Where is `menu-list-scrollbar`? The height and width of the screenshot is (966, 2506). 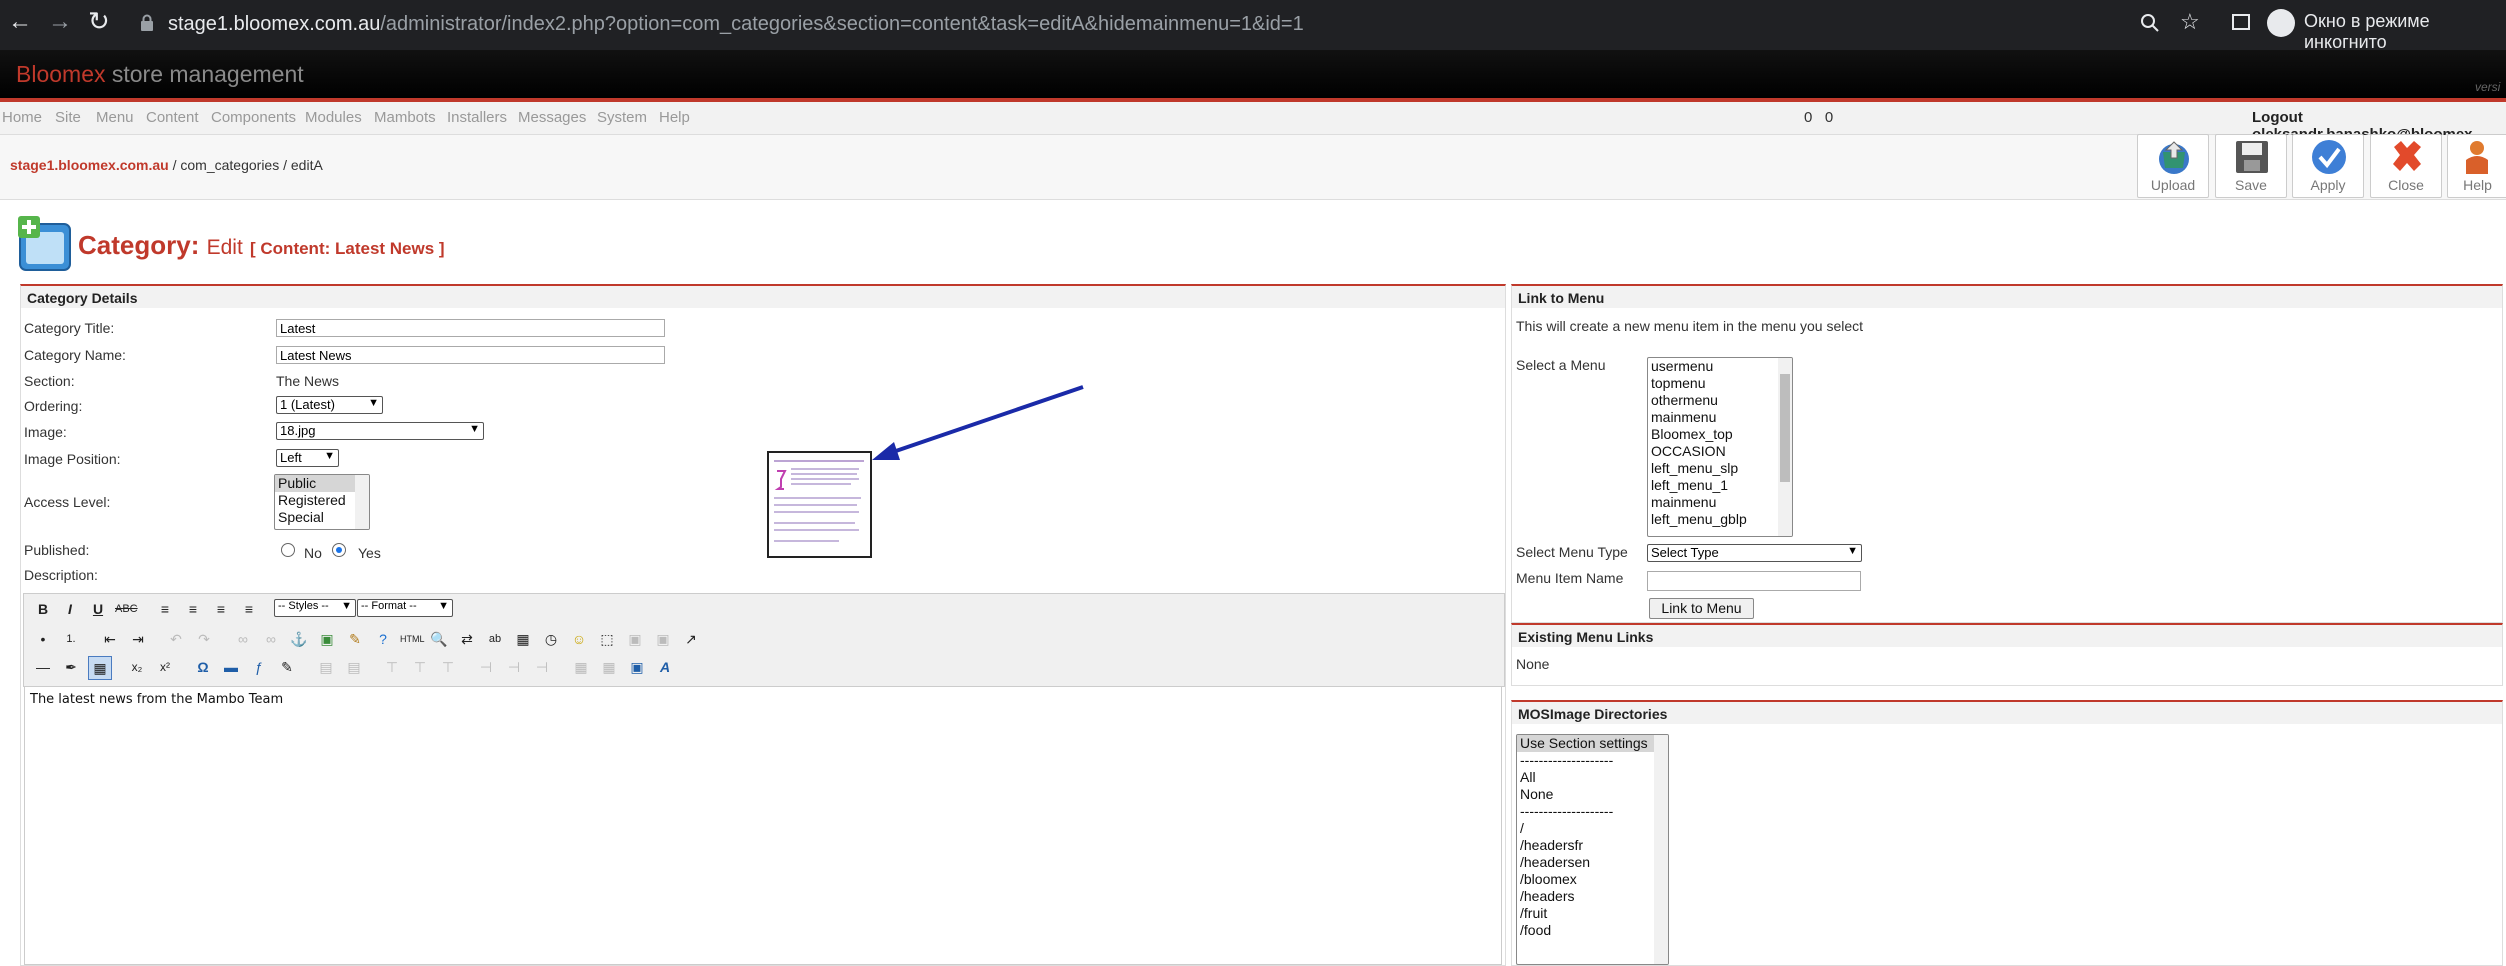
menu-list-scrollbar is located at coordinates (1785, 447).